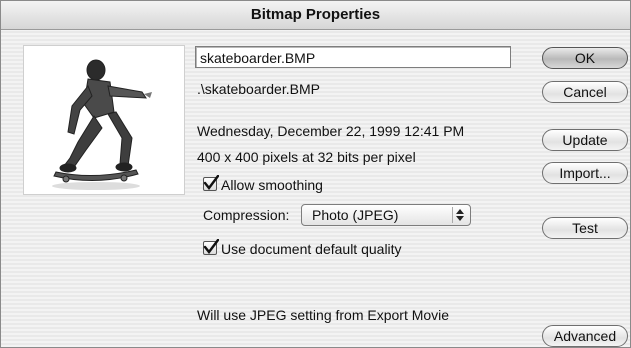  I want to click on bitmap-preview, so click(104, 120).